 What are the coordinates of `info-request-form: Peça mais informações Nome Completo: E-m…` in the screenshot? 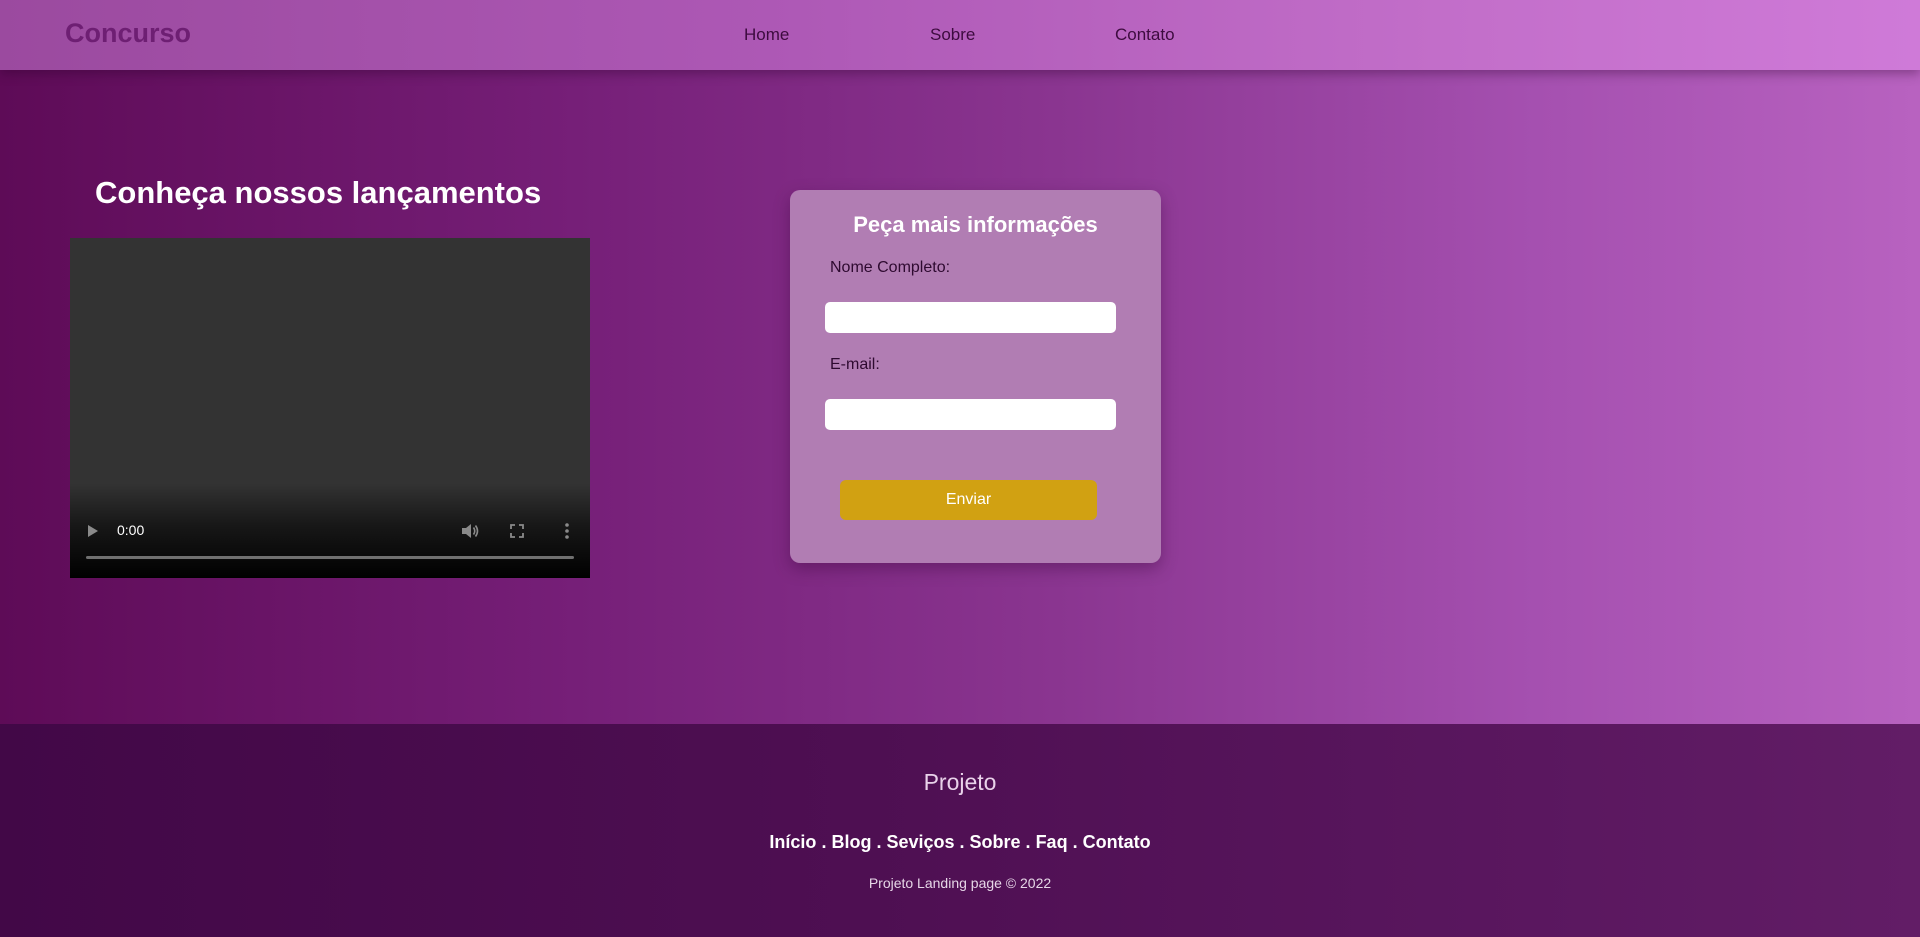 It's located at (975, 376).